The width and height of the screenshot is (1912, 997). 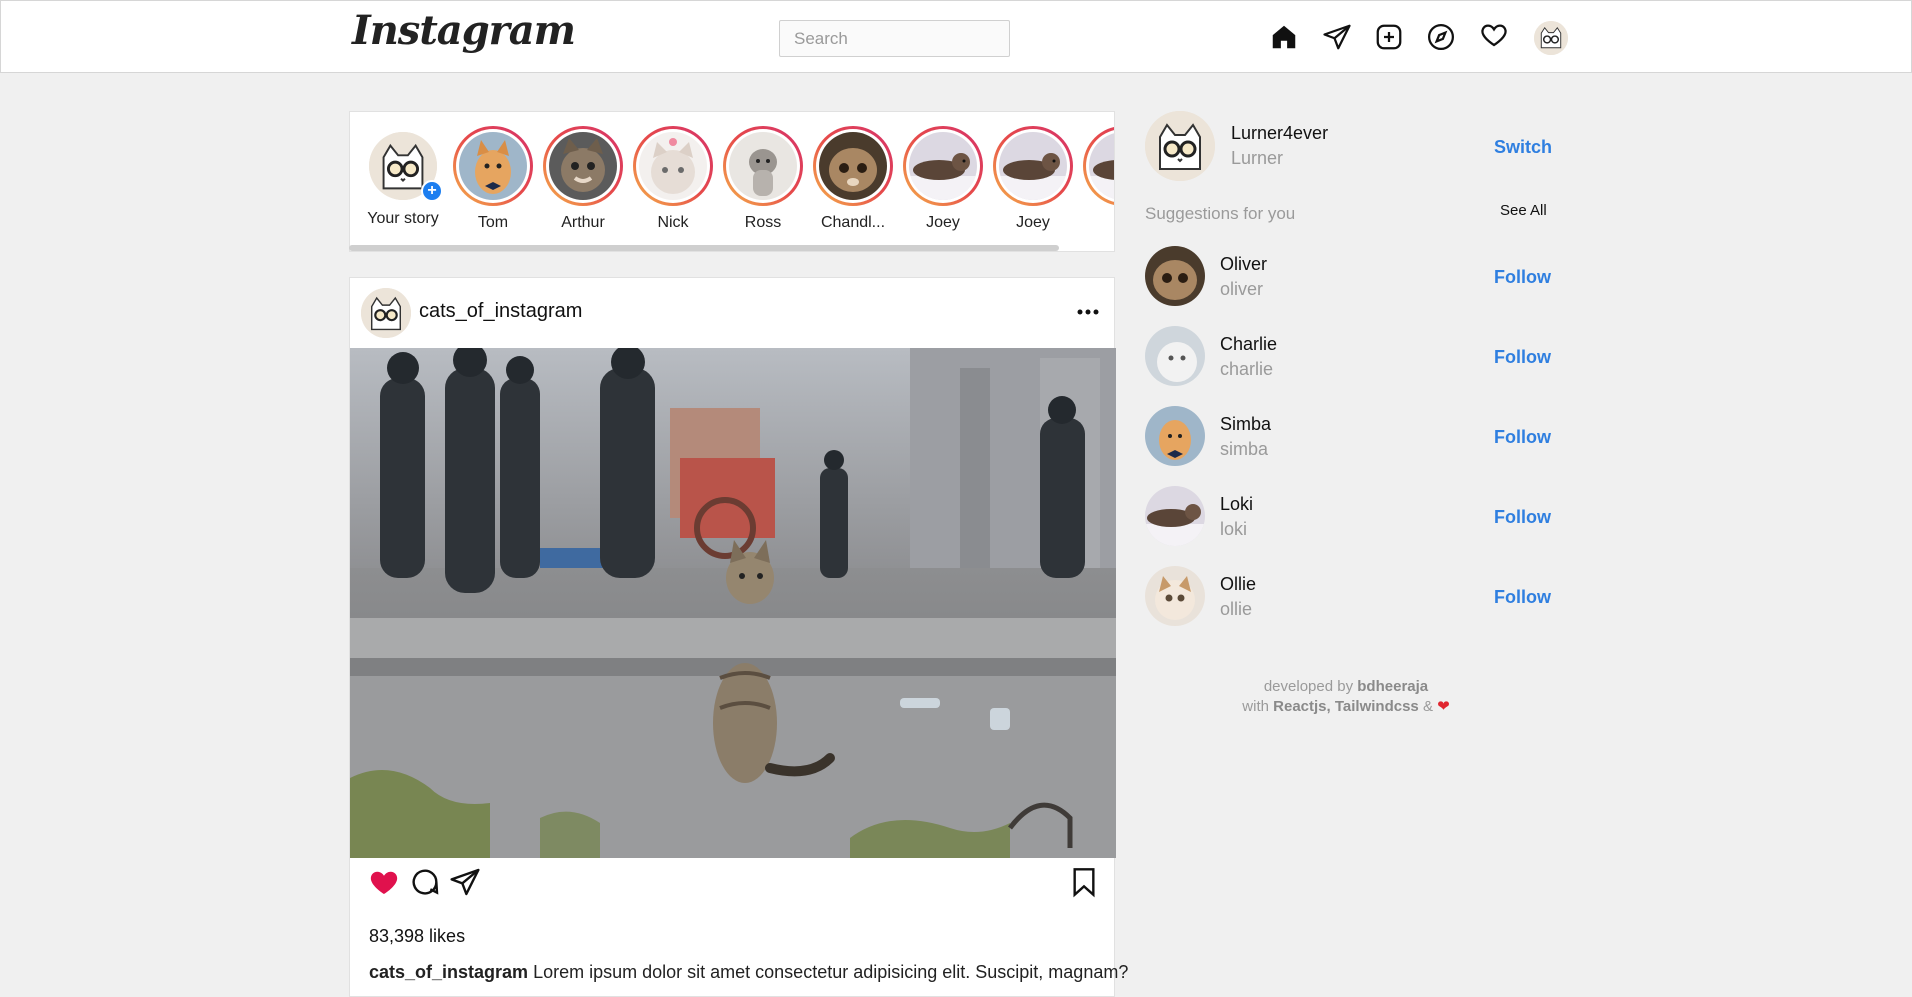 What do you see at coordinates (1242, 289) in the screenshot?
I see `suggestion-username: oliver` at bounding box center [1242, 289].